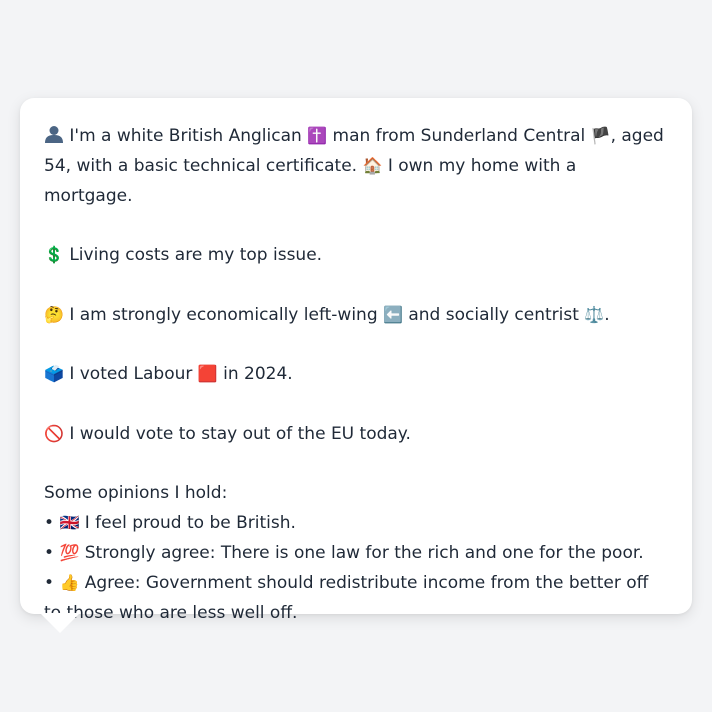 This screenshot has width=712, height=712. Describe the element at coordinates (196, 255) in the screenshot. I see `top-issue-text: Living costs are my top issue.` at that location.